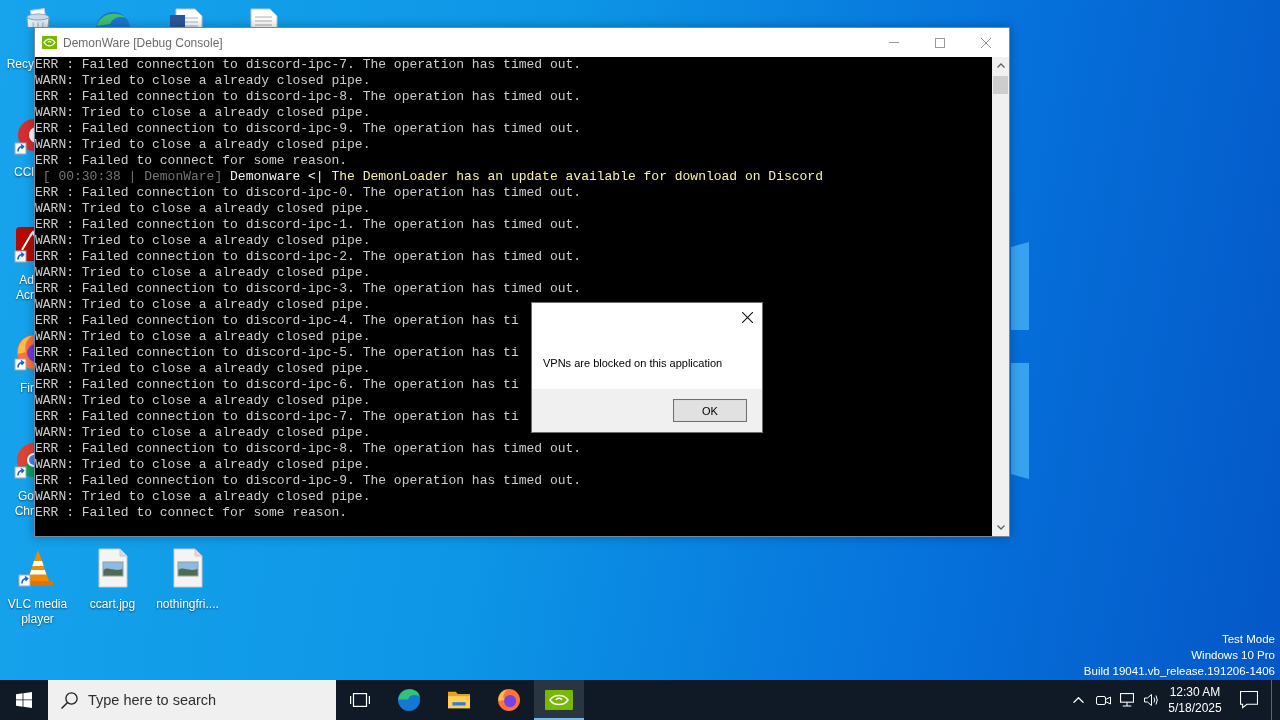  I want to click on desktop-icon-label: CCl, so click(24, 172).